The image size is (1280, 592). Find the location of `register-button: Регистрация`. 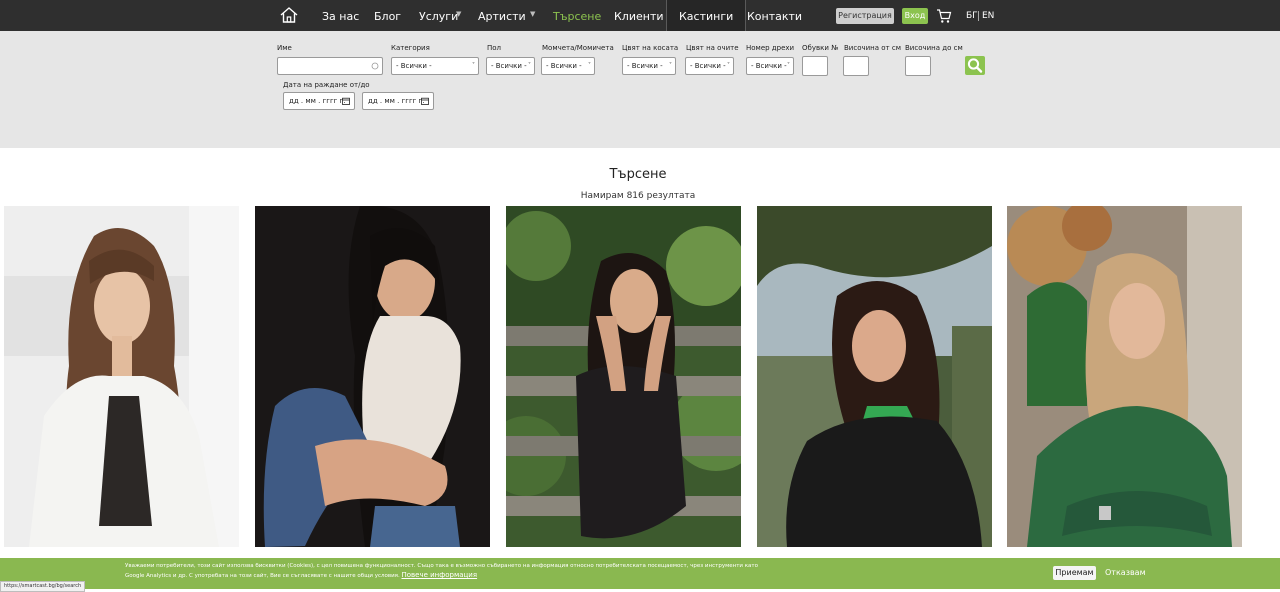

register-button: Регистрация is located at coordinates (865, 16).